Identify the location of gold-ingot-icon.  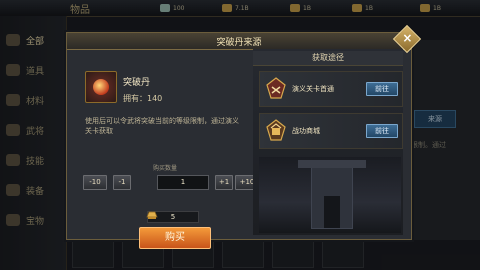
(152, 215).